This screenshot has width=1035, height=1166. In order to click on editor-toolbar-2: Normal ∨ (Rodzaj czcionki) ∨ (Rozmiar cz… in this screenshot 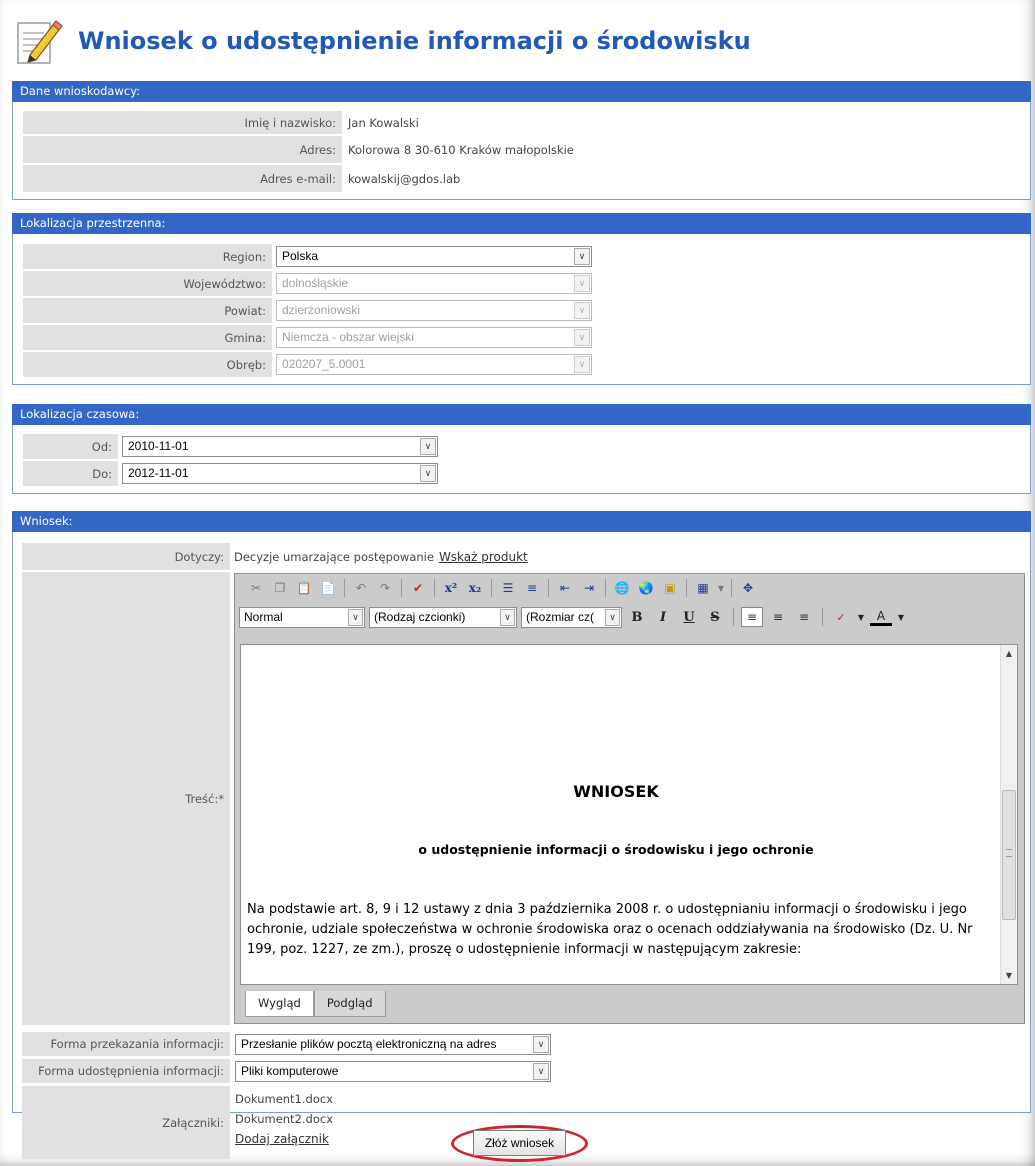, I will do `click(629, 617)`.